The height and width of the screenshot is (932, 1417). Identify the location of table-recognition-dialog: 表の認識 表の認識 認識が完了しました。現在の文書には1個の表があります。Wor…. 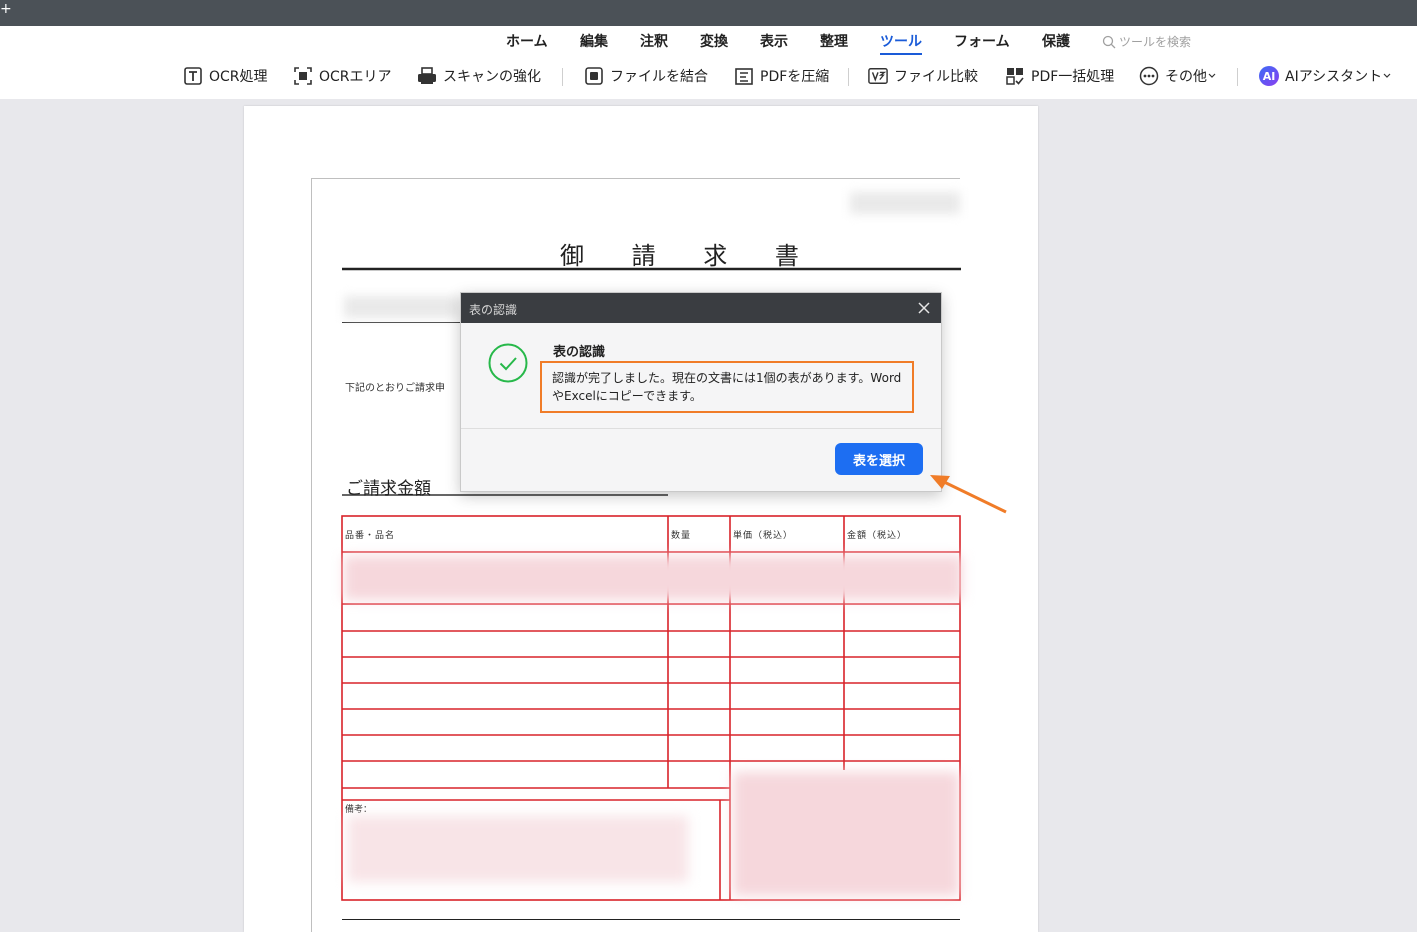
(701, 392).